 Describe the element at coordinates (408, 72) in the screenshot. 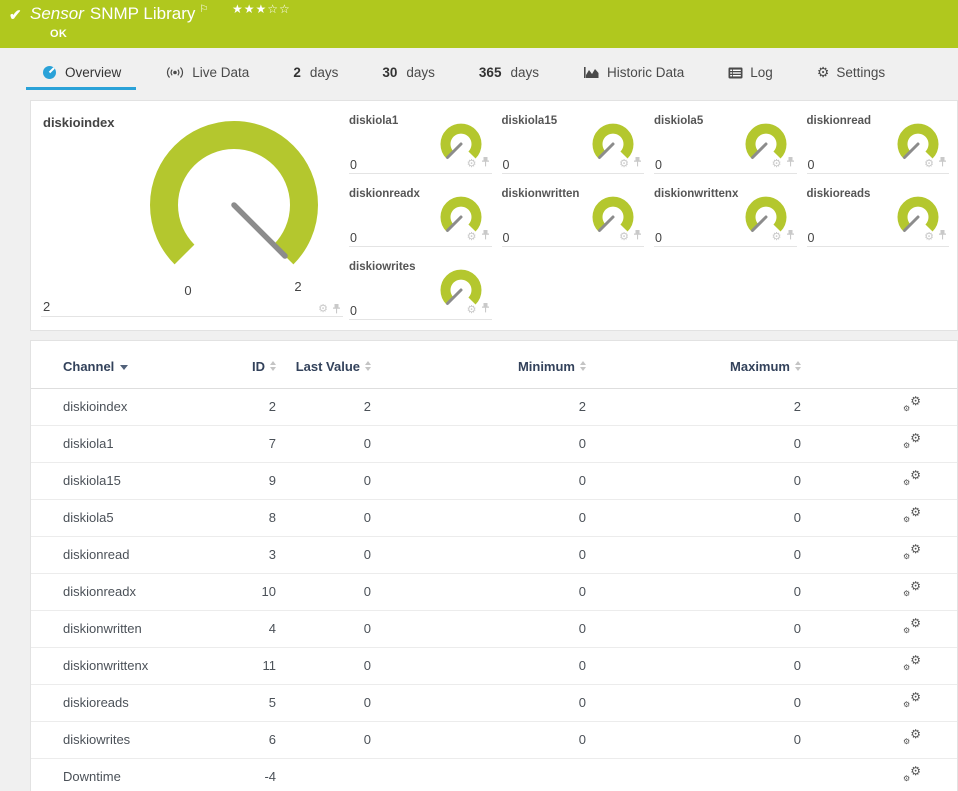

I see `tab-30-days: 30 days` at that location.